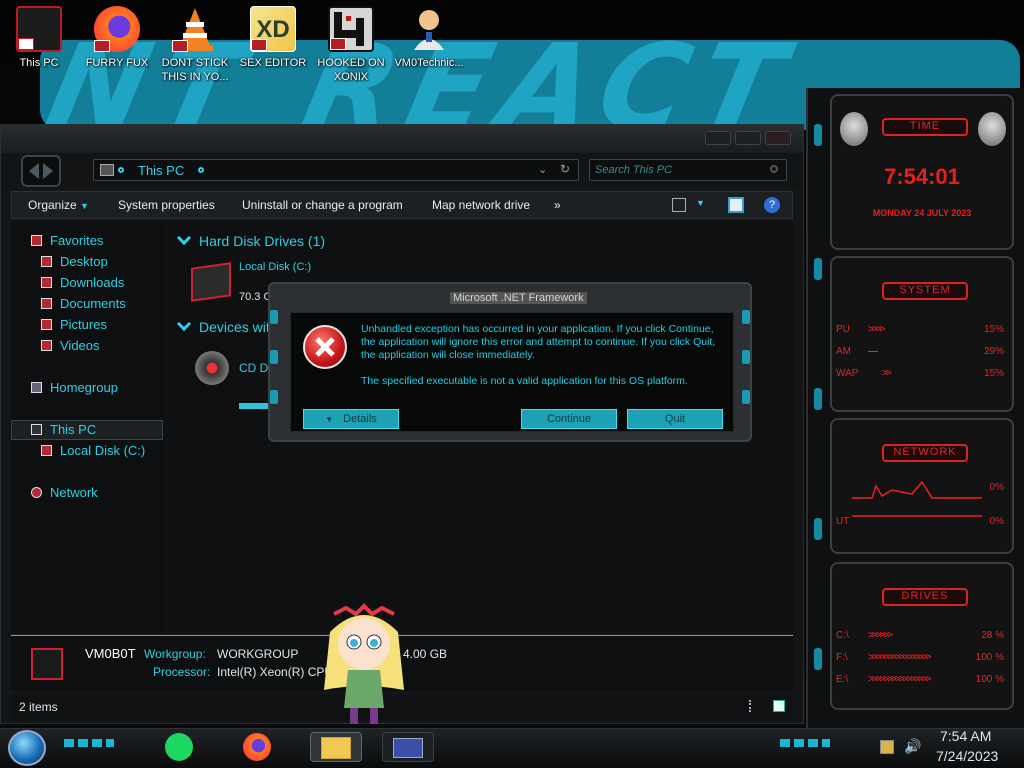 This screenshot has height=768, width=1024. I want to click on nav-favorites: Favorites, so click(67, 240).